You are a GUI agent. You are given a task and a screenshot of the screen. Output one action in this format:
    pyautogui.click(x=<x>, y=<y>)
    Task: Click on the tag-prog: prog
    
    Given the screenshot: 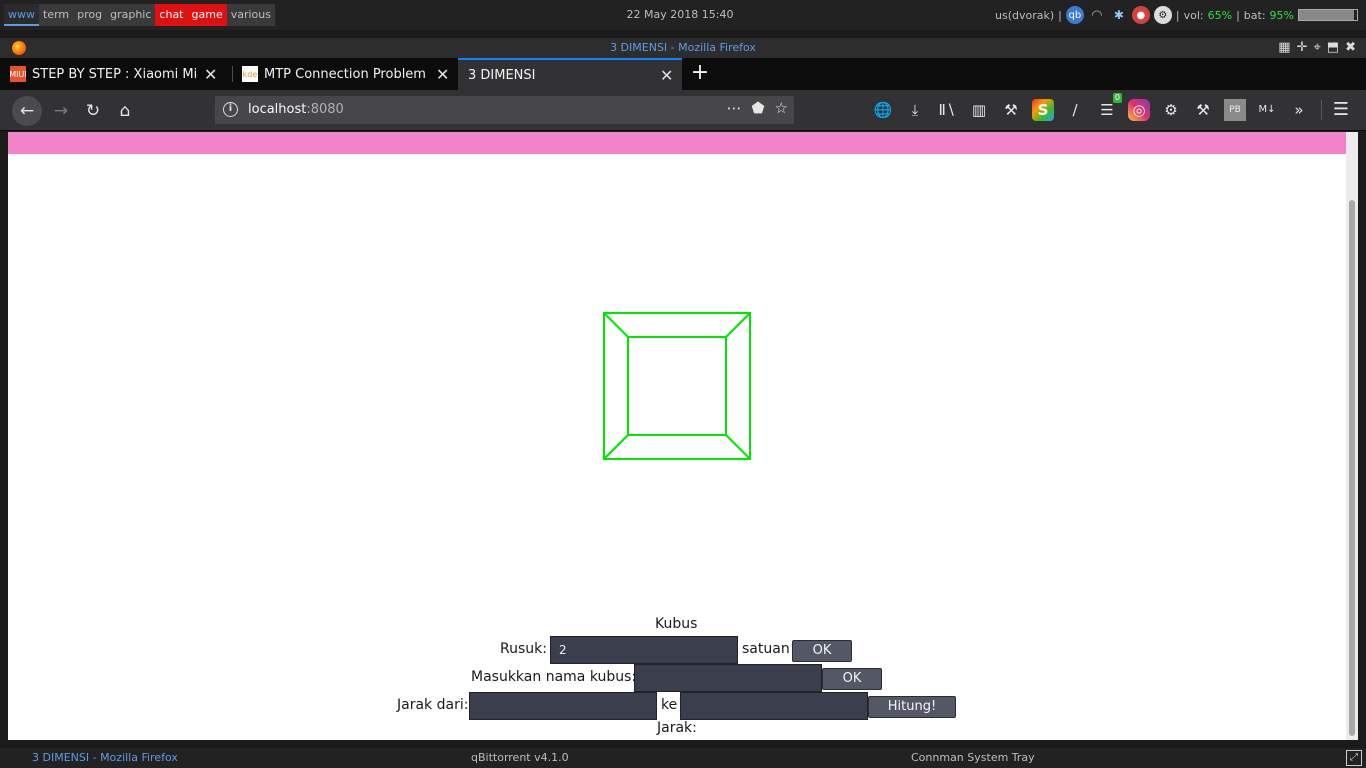 What is the action you would take?
    pyautogui.click(x=90, y=15)
    